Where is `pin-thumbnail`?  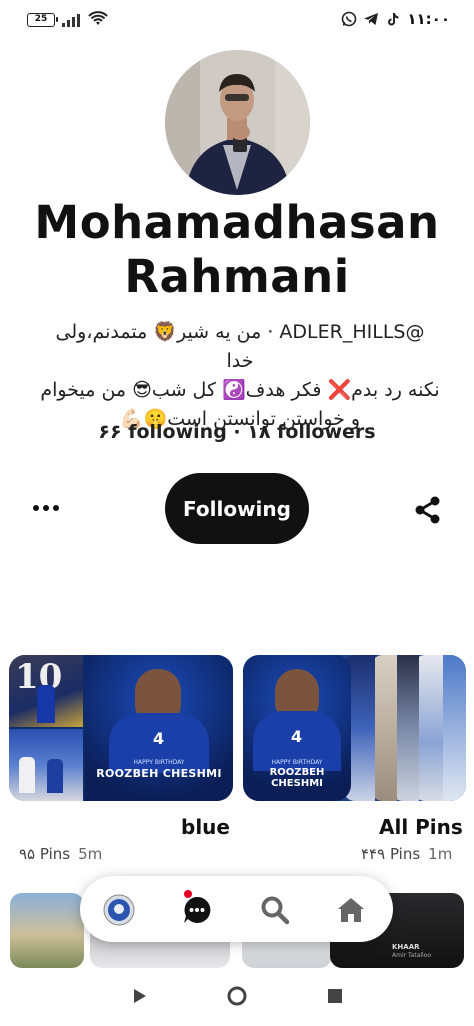 pin-thumbnail is located at coordinates (47, 930).